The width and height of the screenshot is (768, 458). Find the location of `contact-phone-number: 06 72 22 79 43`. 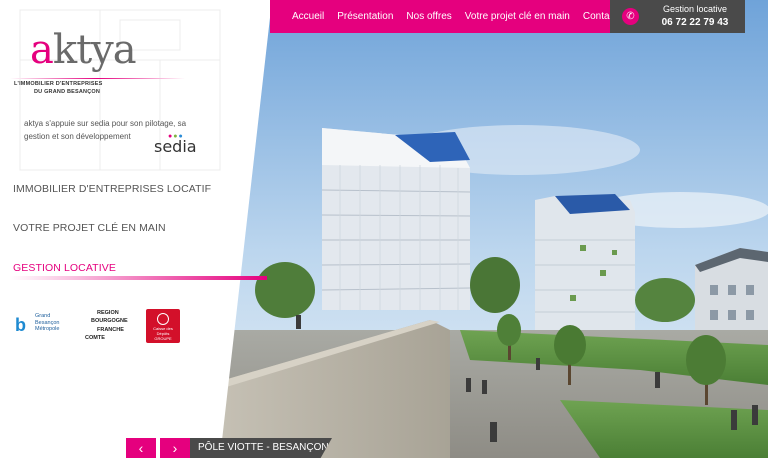

contact-phone-number: 06 72 22 79 43 is located at coordinates (695, 22).